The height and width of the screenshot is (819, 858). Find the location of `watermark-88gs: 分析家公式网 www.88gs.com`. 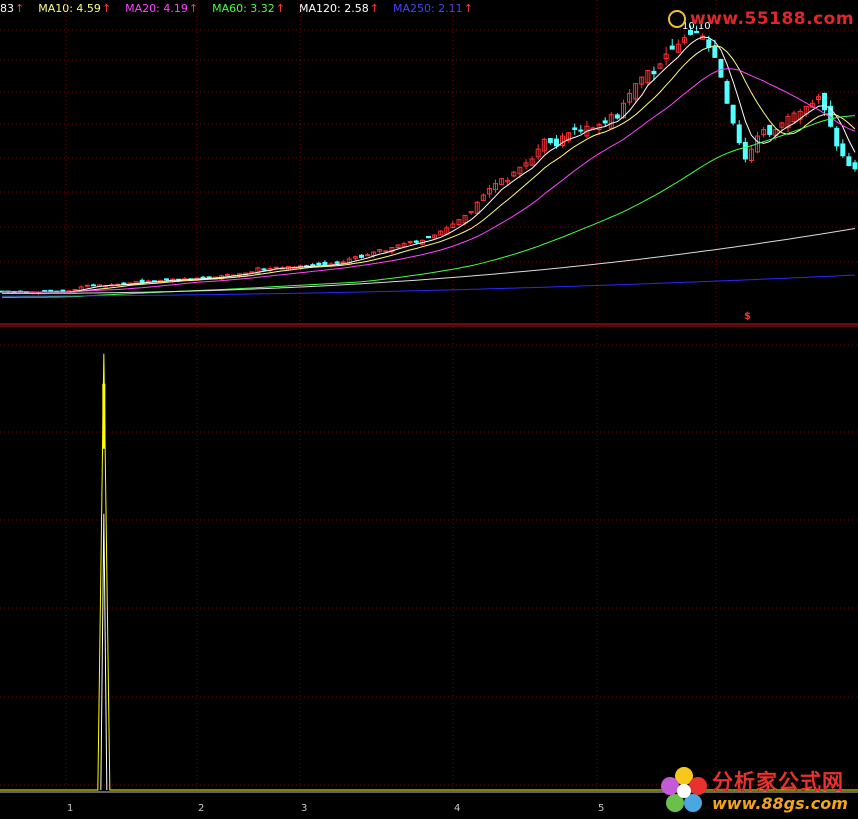

watermark-88gs: 分析家公式网 www.88gs.com is located at coordinates (757, 790).